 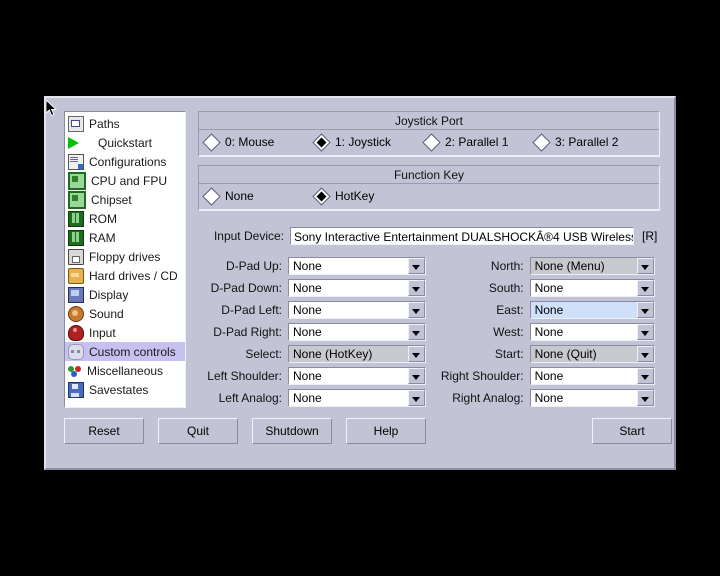 What do you see at coordinates (429, 188) in the screenshot?
I see `function-key-group: Function Key None HotKey` at bounding box center [429, 188].